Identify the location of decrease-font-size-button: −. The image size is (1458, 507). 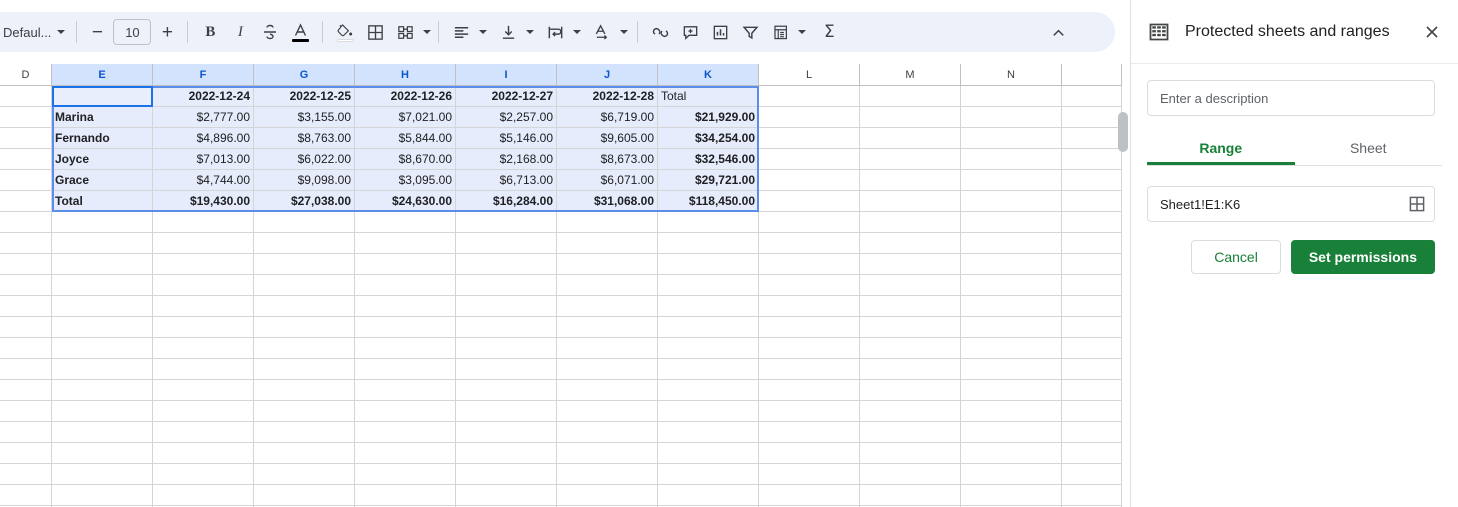
(97, 32).